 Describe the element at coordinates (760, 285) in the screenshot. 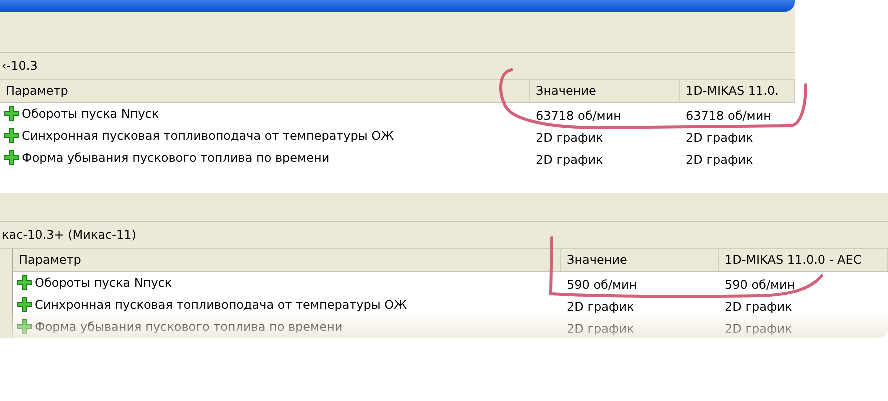

I see `table-cell-text: 590 об/мин` at that location.